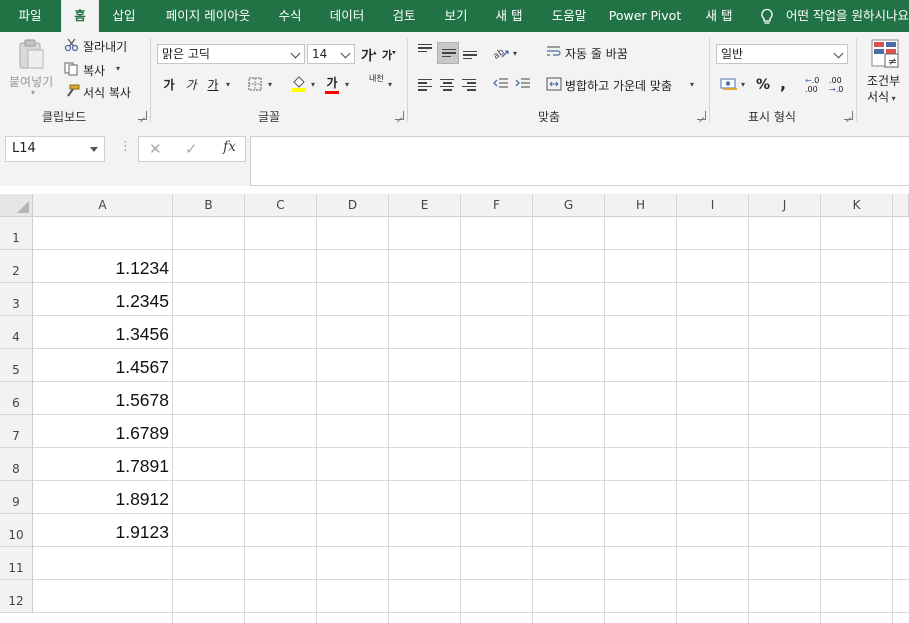  Describe the element at coordinates (448, 53) in the screenshot. I see `align-middle-button` at that location.